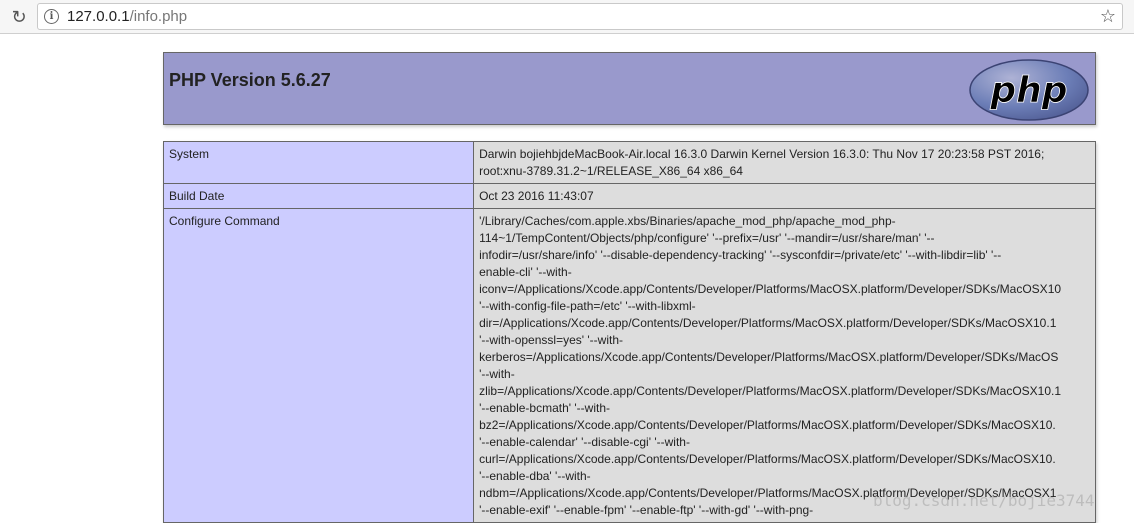 The image size is (1134, 523). I want to click on value-line: Oct 23 2016 11:43:07, so click(536, 196).